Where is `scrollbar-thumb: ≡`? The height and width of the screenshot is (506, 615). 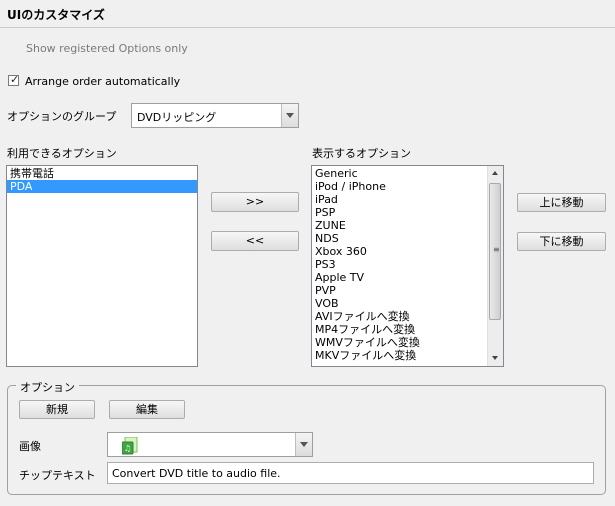 scrollbar-thumb: ≡ is located at coordinates (495, 251).